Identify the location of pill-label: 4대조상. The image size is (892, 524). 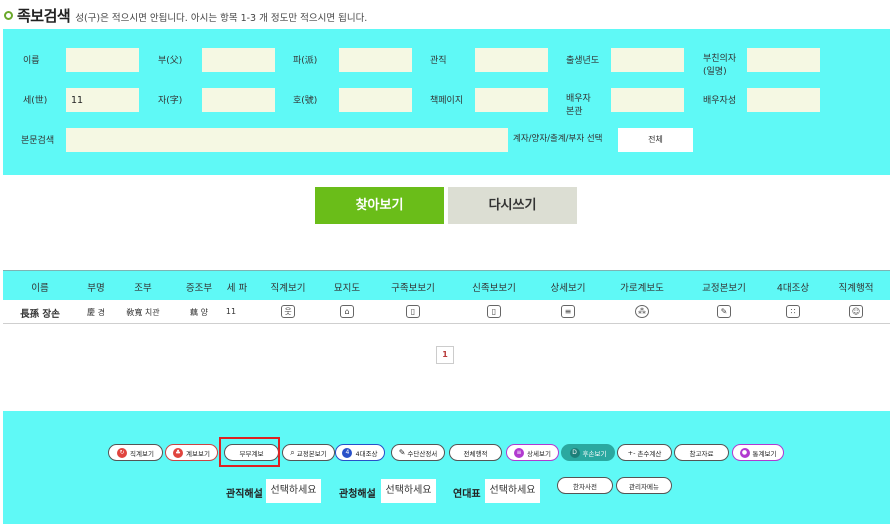
(366, 453).